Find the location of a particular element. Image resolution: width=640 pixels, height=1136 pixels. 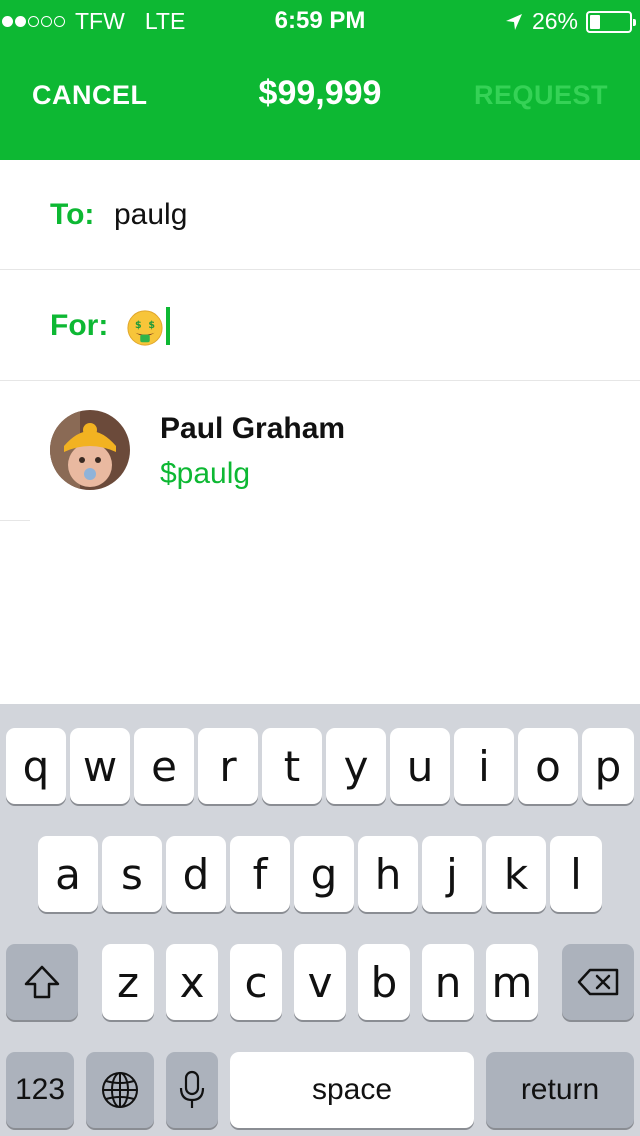

contact-name: Paul Graham is located at coordinates (253, 428).